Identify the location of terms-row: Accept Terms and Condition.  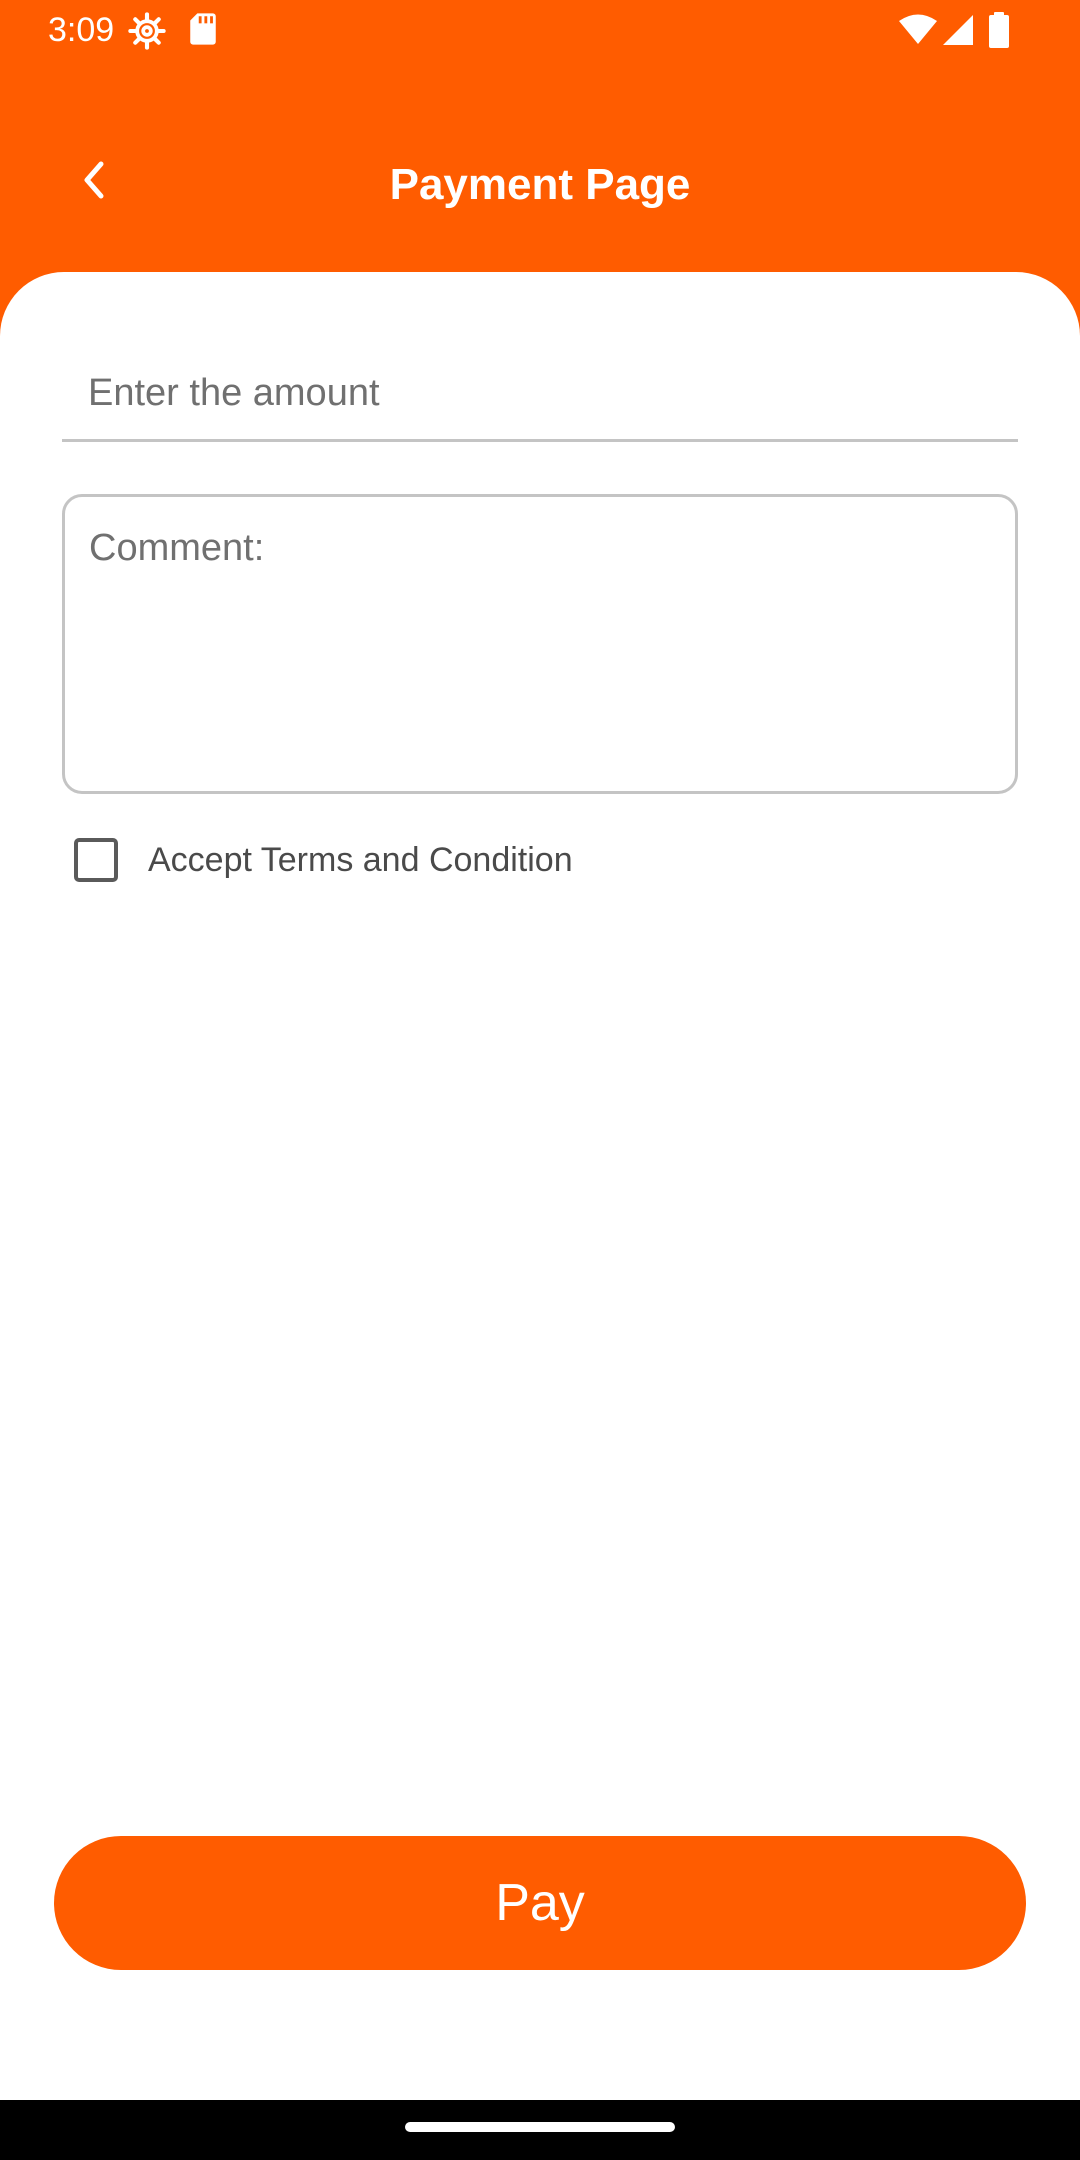
(323, 860).